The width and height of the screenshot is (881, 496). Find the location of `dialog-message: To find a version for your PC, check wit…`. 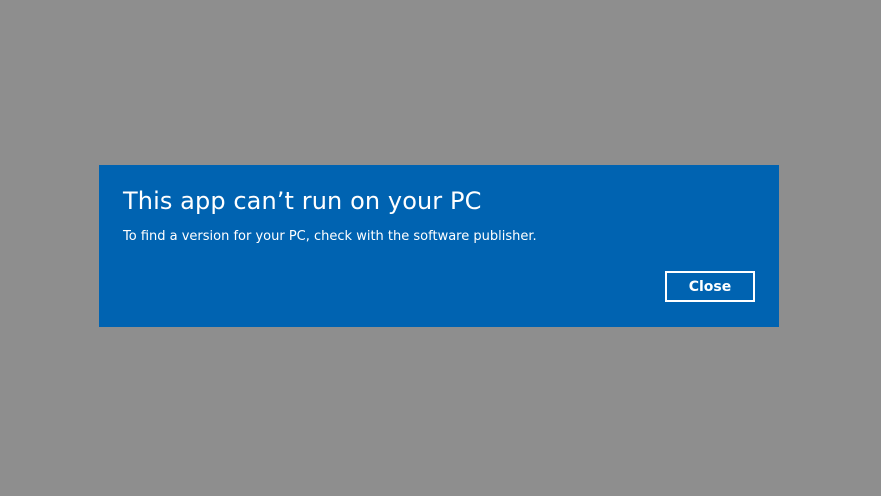

dialog-message: To find a version for your PC, check wit… is located at coordinates (330, 236).